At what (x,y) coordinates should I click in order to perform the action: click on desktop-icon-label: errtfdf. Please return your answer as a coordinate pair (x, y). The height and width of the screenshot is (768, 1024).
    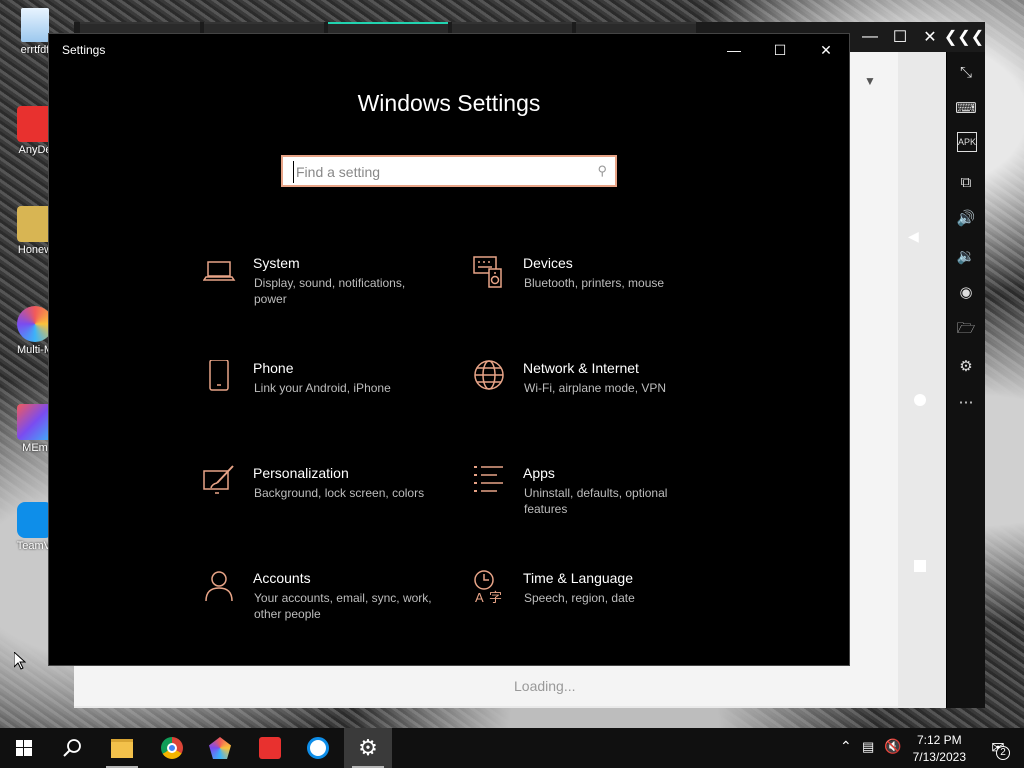
    Looking at the image, I should click on (35, 50).